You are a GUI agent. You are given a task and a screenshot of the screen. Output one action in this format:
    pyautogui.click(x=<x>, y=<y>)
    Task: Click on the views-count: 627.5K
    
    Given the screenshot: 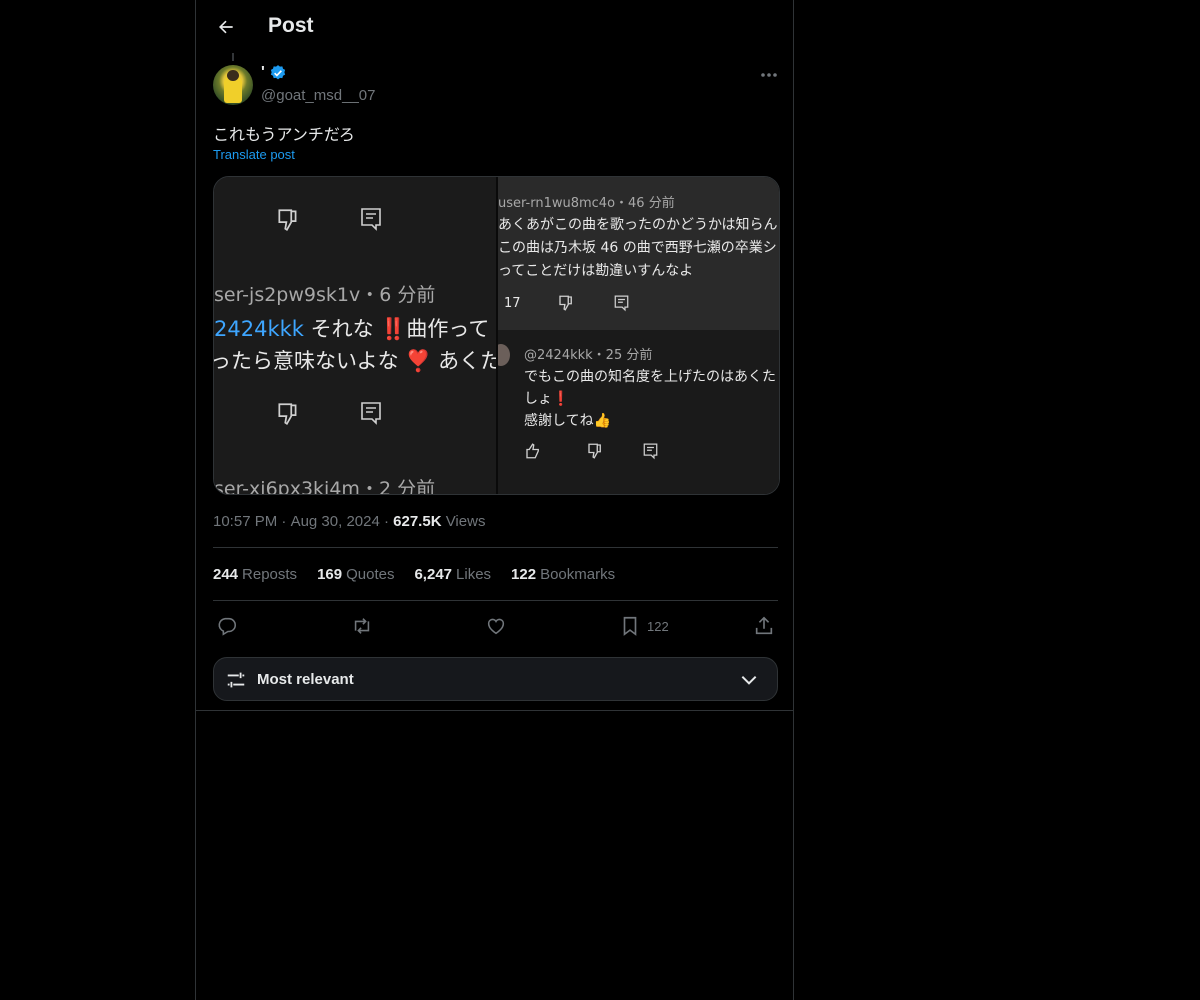 What is the action you would take?
    pyautogui.click(x=417, y=521)
    